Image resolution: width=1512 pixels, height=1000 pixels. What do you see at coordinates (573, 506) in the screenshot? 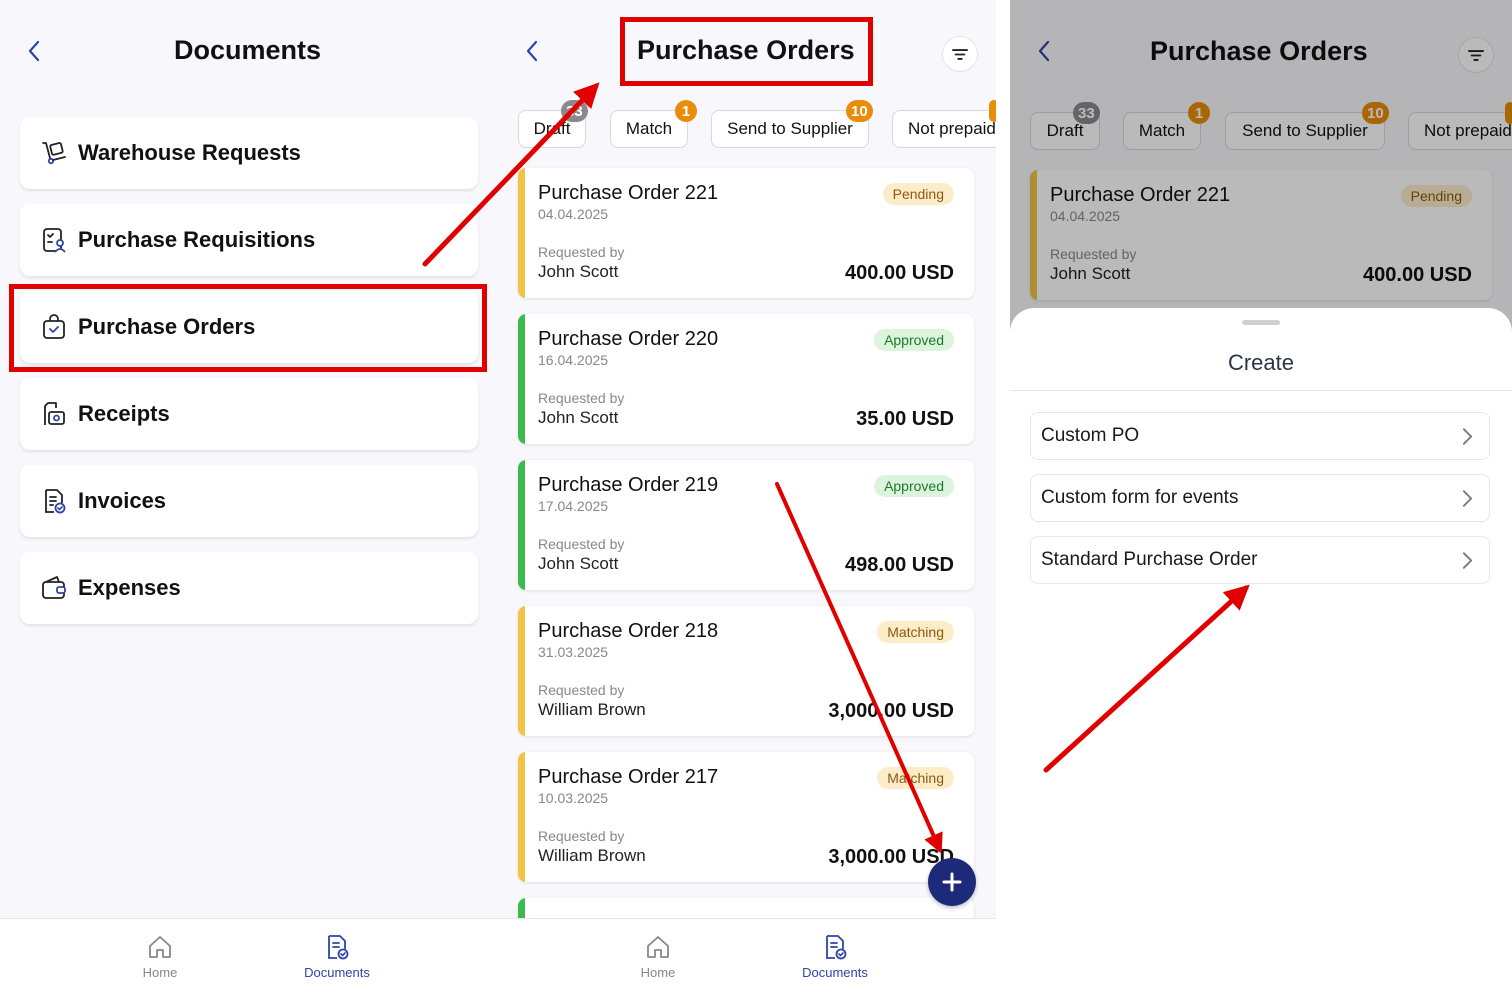
I see `order-date: 17.04.2025` at bounding box center [573, 506].